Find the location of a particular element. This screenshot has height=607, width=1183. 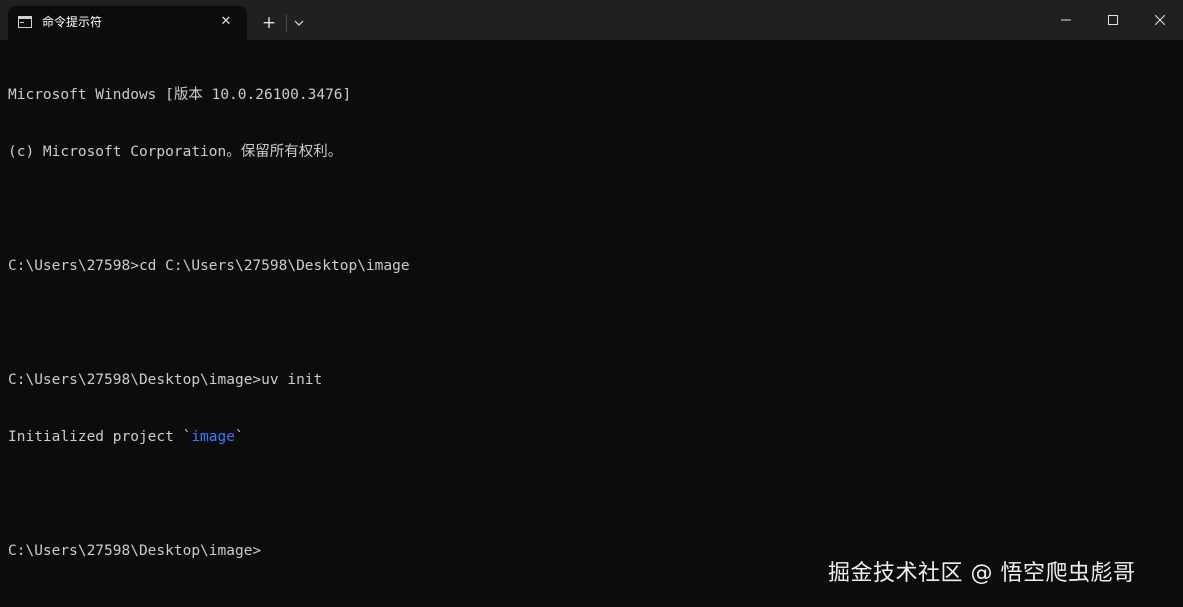

watermark: 掘金技术社区 @ 悟空爬虫彪哥 is located at coordinates (982, 573).